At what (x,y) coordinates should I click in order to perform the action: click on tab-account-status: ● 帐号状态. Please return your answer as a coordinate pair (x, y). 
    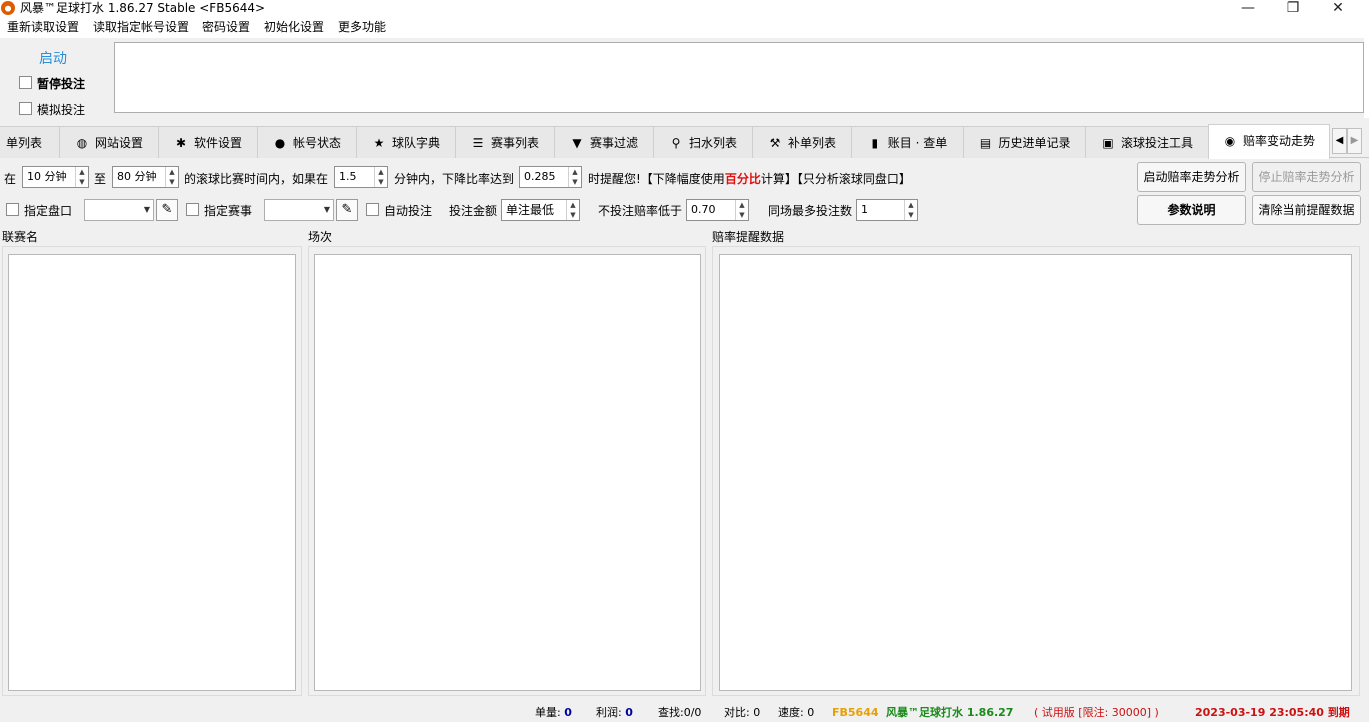
    Looking at the image, I should click on (307, 142).